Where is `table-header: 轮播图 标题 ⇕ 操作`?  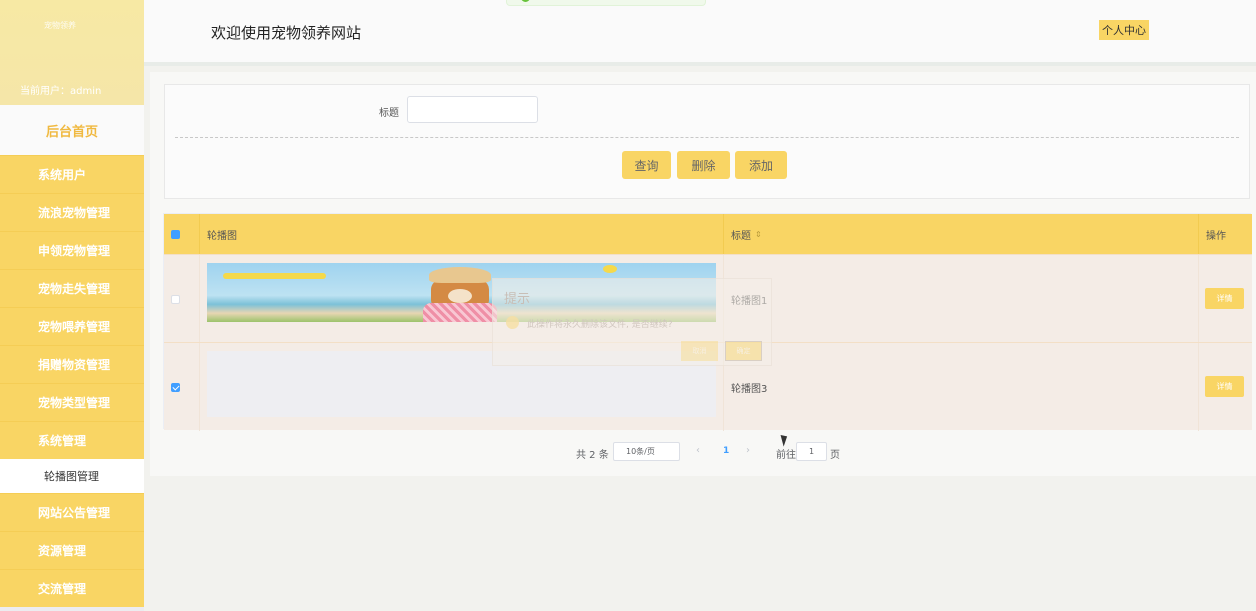 table-header: 轮播图 标题 ⇕ 操作 is located at coordinates (708, 234).